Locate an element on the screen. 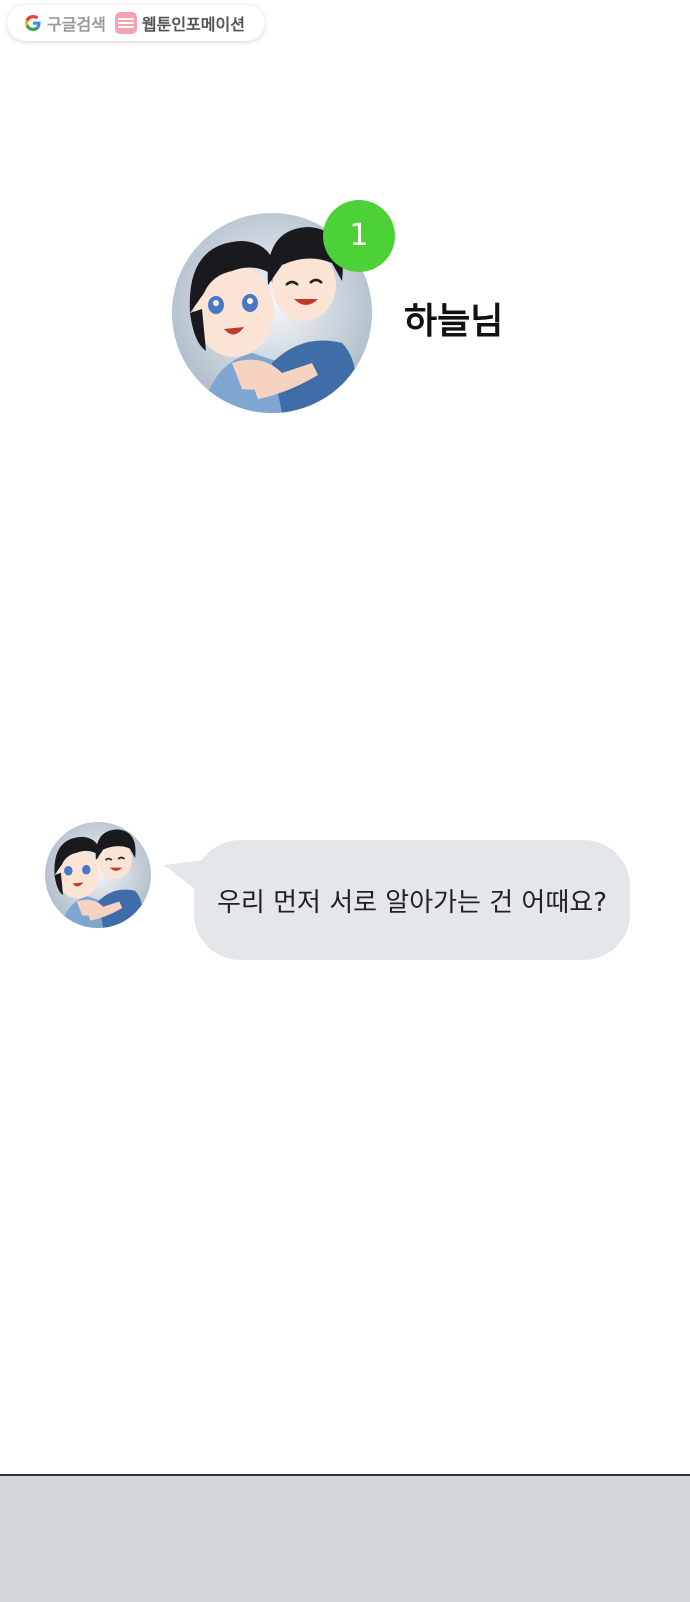 The image size is (690, 1602). sender-avatar is located at coordinates (98, 875).